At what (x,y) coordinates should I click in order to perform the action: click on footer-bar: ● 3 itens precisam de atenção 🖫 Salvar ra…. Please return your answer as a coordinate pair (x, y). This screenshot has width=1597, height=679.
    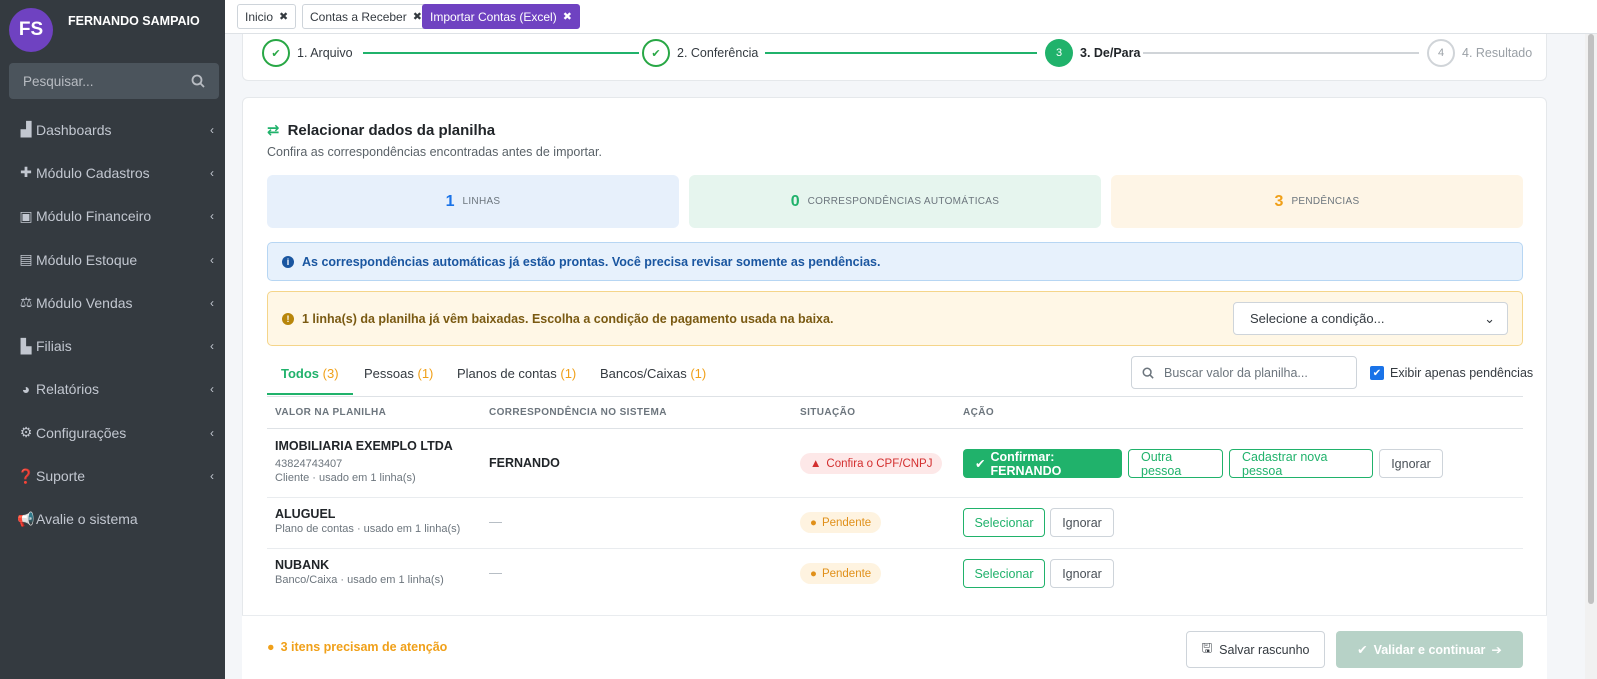
    Looking at the image, I should click on (894, 647).